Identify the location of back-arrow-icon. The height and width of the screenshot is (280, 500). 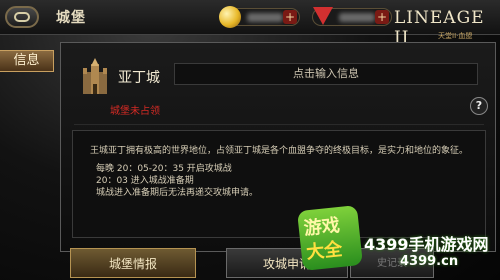
(22, 17).